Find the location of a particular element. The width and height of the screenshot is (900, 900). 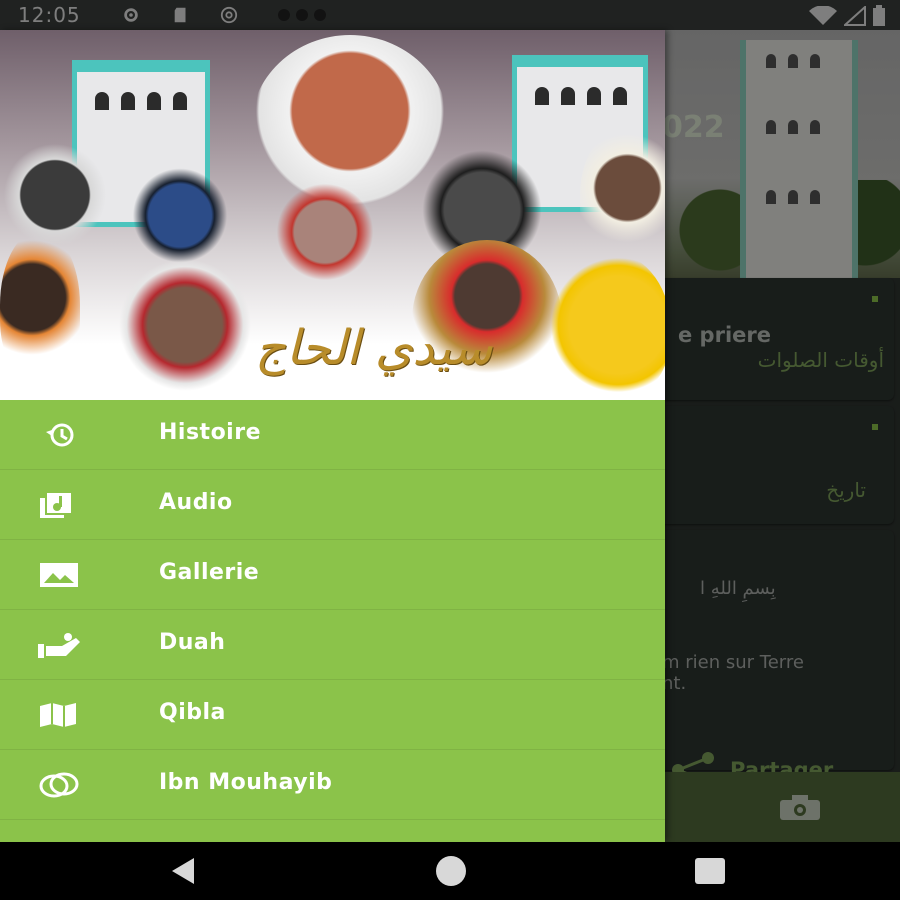

menu-item-duah: Duah is located at coordinates (332, 645).